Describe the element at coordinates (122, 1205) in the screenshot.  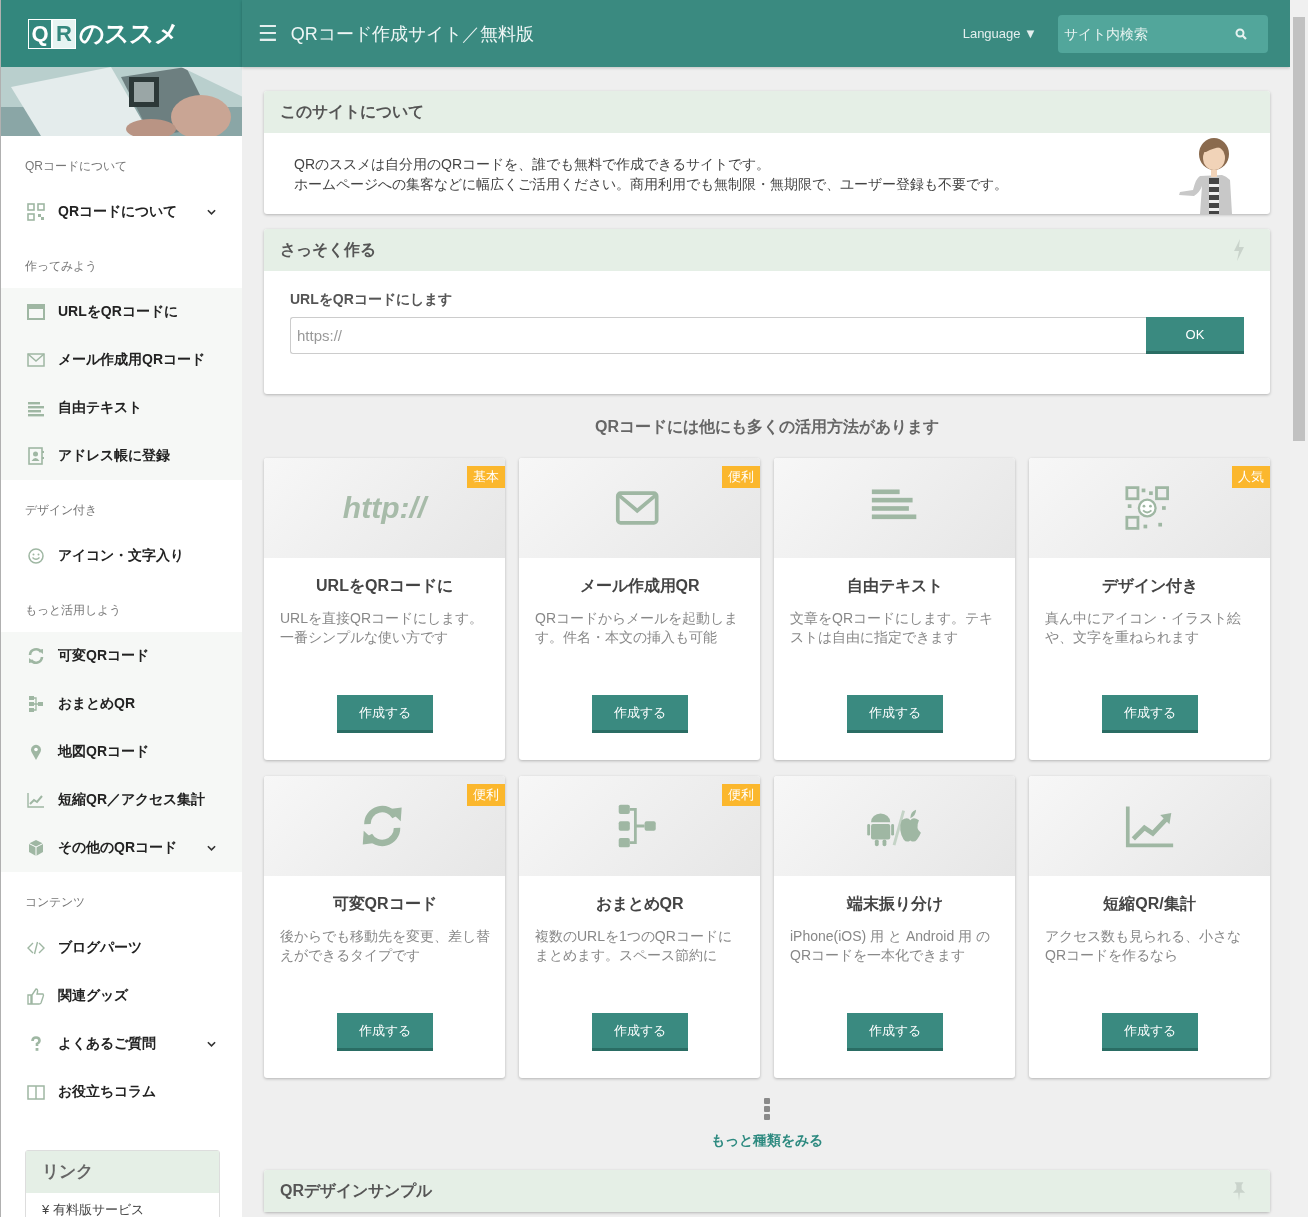
I see `link: ¥ 有料版サービス` at that location.